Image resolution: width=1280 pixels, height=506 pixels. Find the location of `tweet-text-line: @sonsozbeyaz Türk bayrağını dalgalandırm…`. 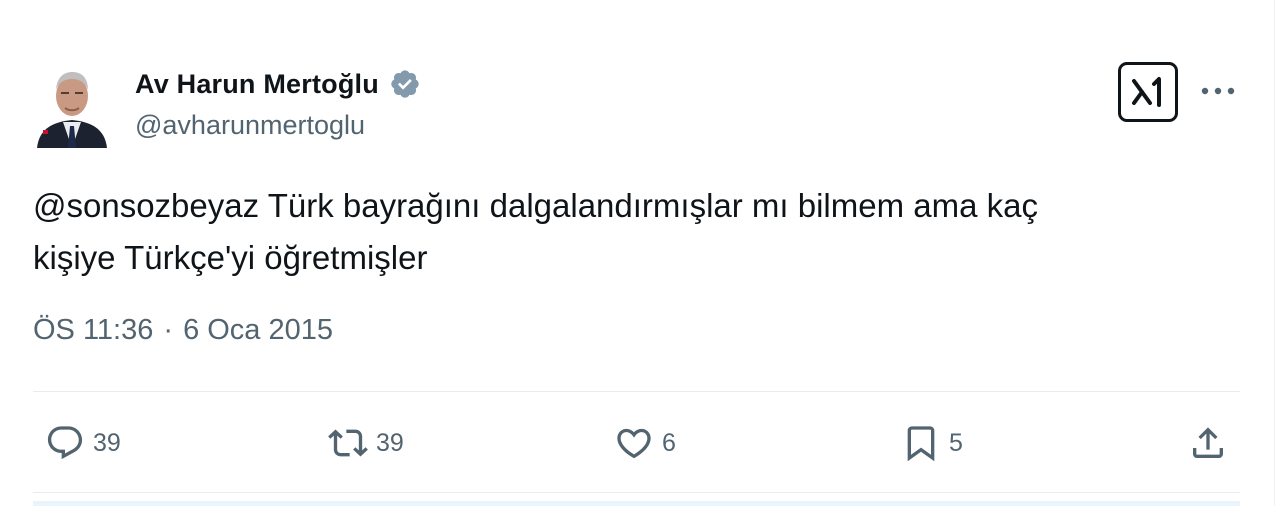

tweet-text-line: @sonsozbeyaz Türk bayrağını dalgalandırm… is located at coordinates (535, 205).